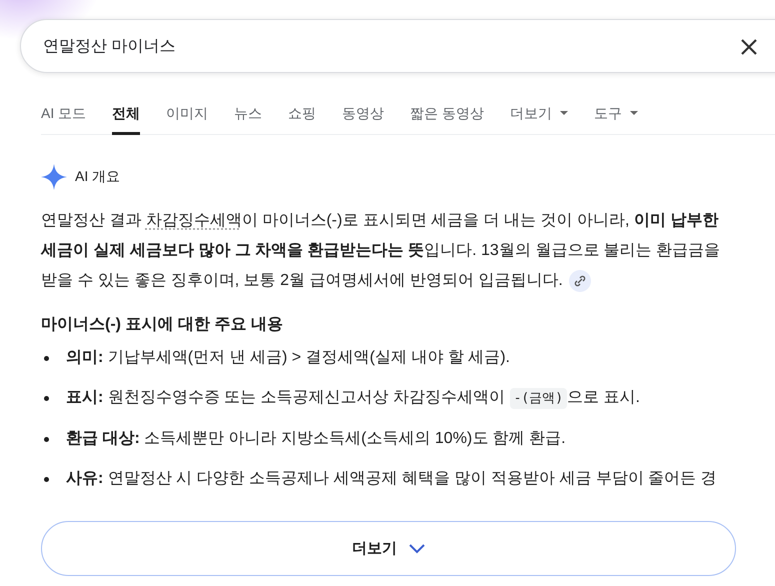 This screenshot has width=775, height=586. What do you see at coordinates (288, 358) in the screenshot?
I see `list-item-text: 의미: 기납부세액(먼저 낸 세금) > 결정세액(실제 내야 할 세금).` at bounding box center [288, 358].